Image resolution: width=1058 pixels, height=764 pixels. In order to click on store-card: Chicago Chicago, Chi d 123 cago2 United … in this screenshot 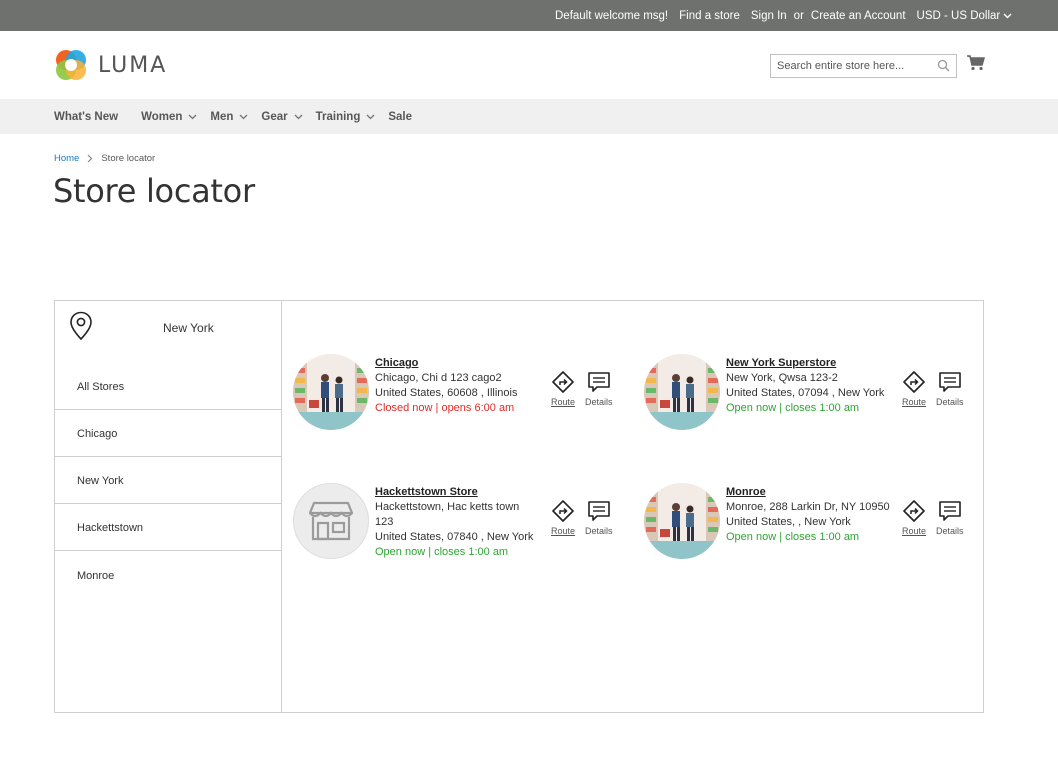, I will do `click(453, 393)`.